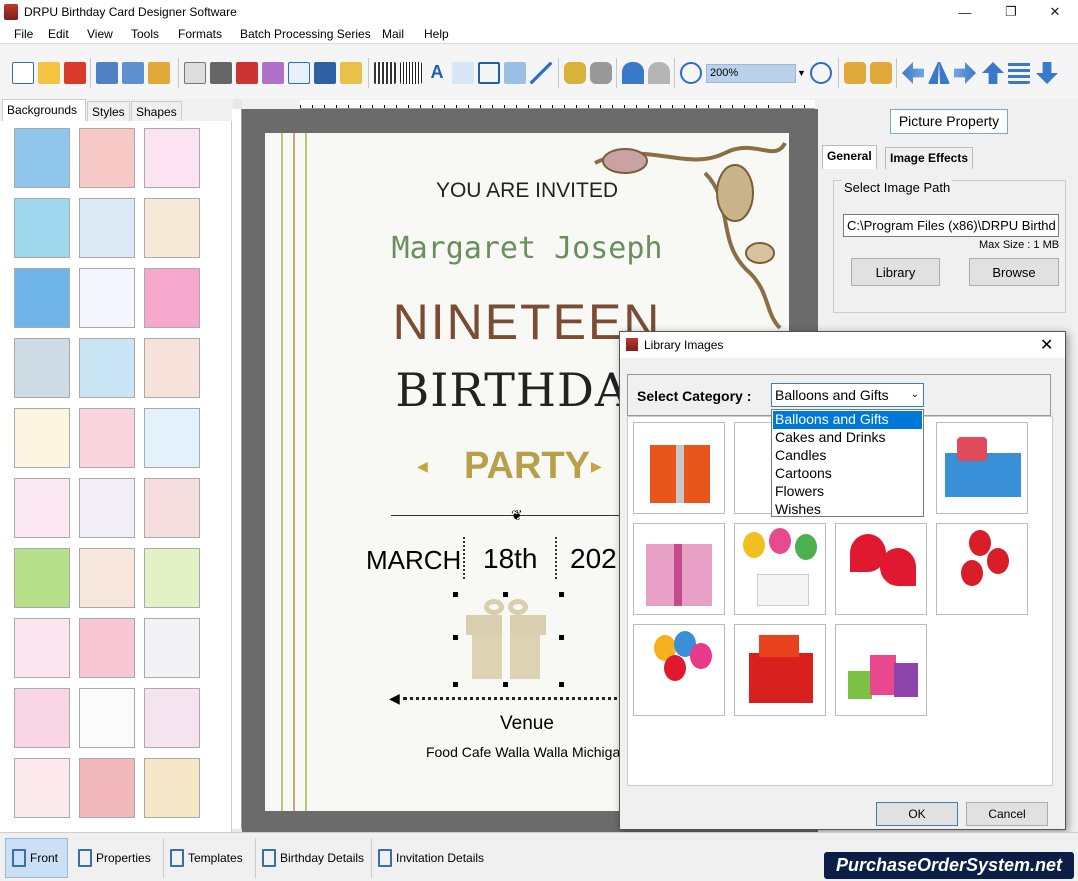 The image size is (1078, 881). I want to click on category-select: Balloons and Gifts ⌄, so click(847, 395).